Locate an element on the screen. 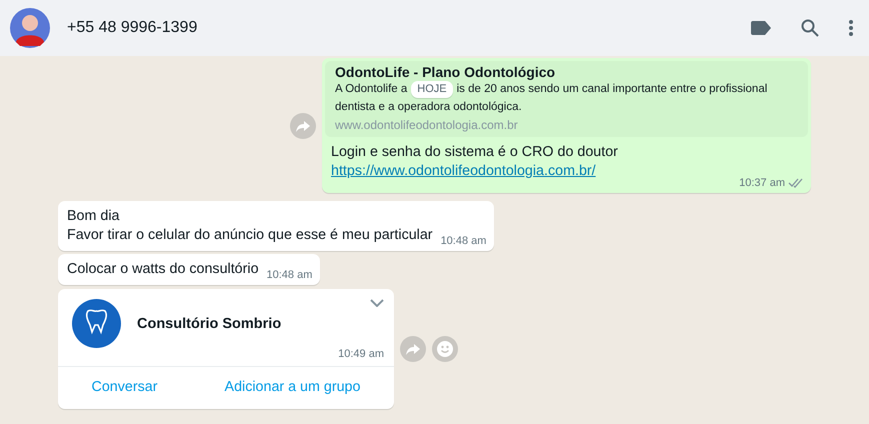  search-icon is located at coordinates (810, 28).